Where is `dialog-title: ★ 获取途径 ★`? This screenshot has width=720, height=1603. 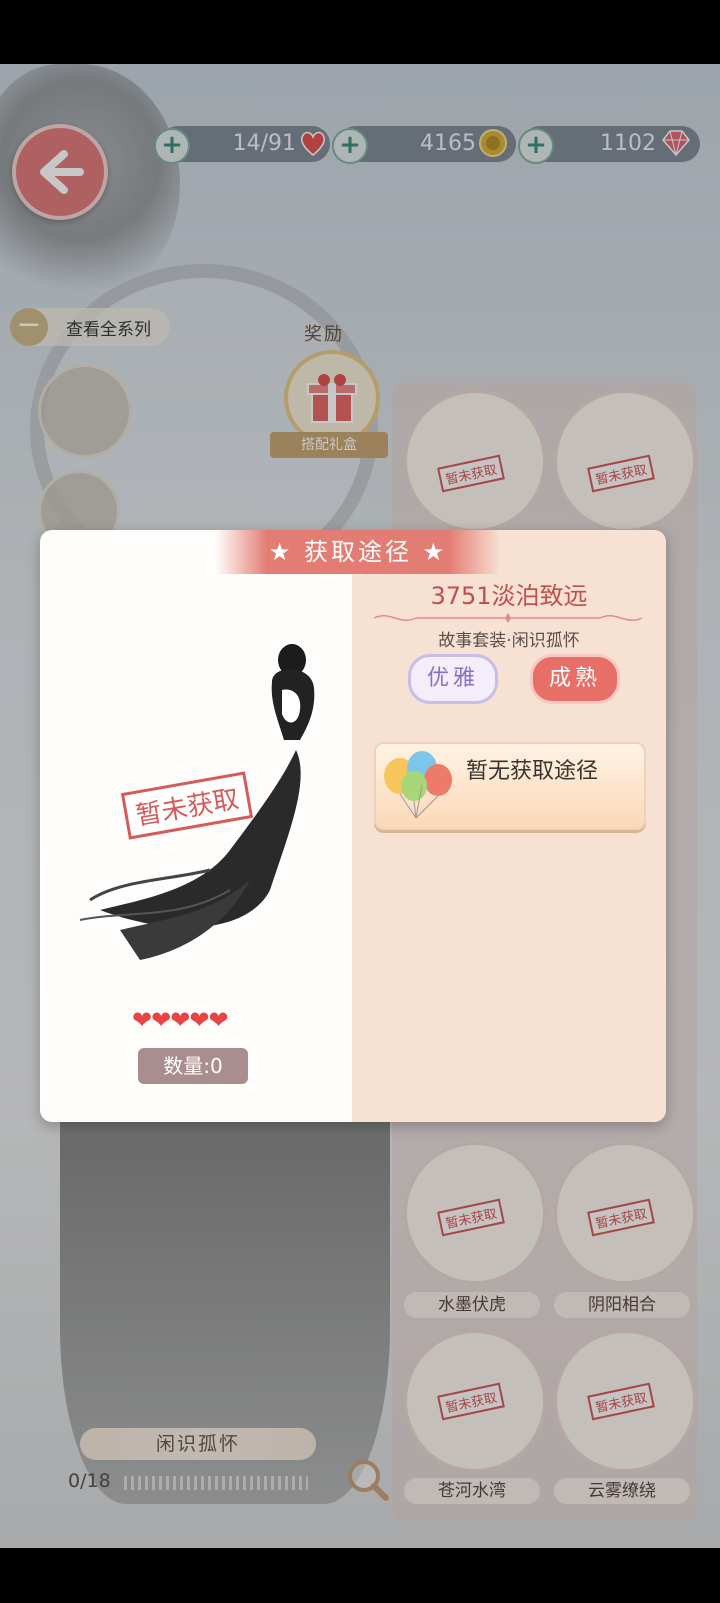
dialog-title: ★ 获取途径 ★ is located at coordinates (358, 552).